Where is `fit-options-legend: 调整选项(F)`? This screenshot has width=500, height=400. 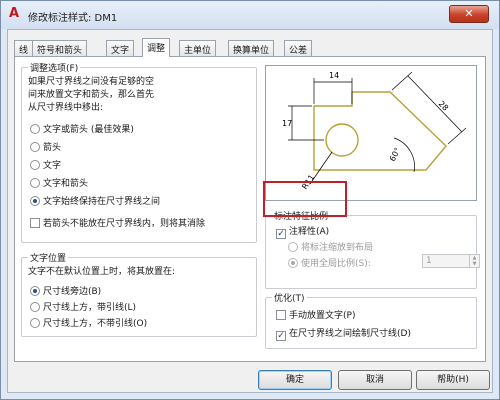
fit-options-legend: 调整选项(F) is located at coordinates (54, 67).